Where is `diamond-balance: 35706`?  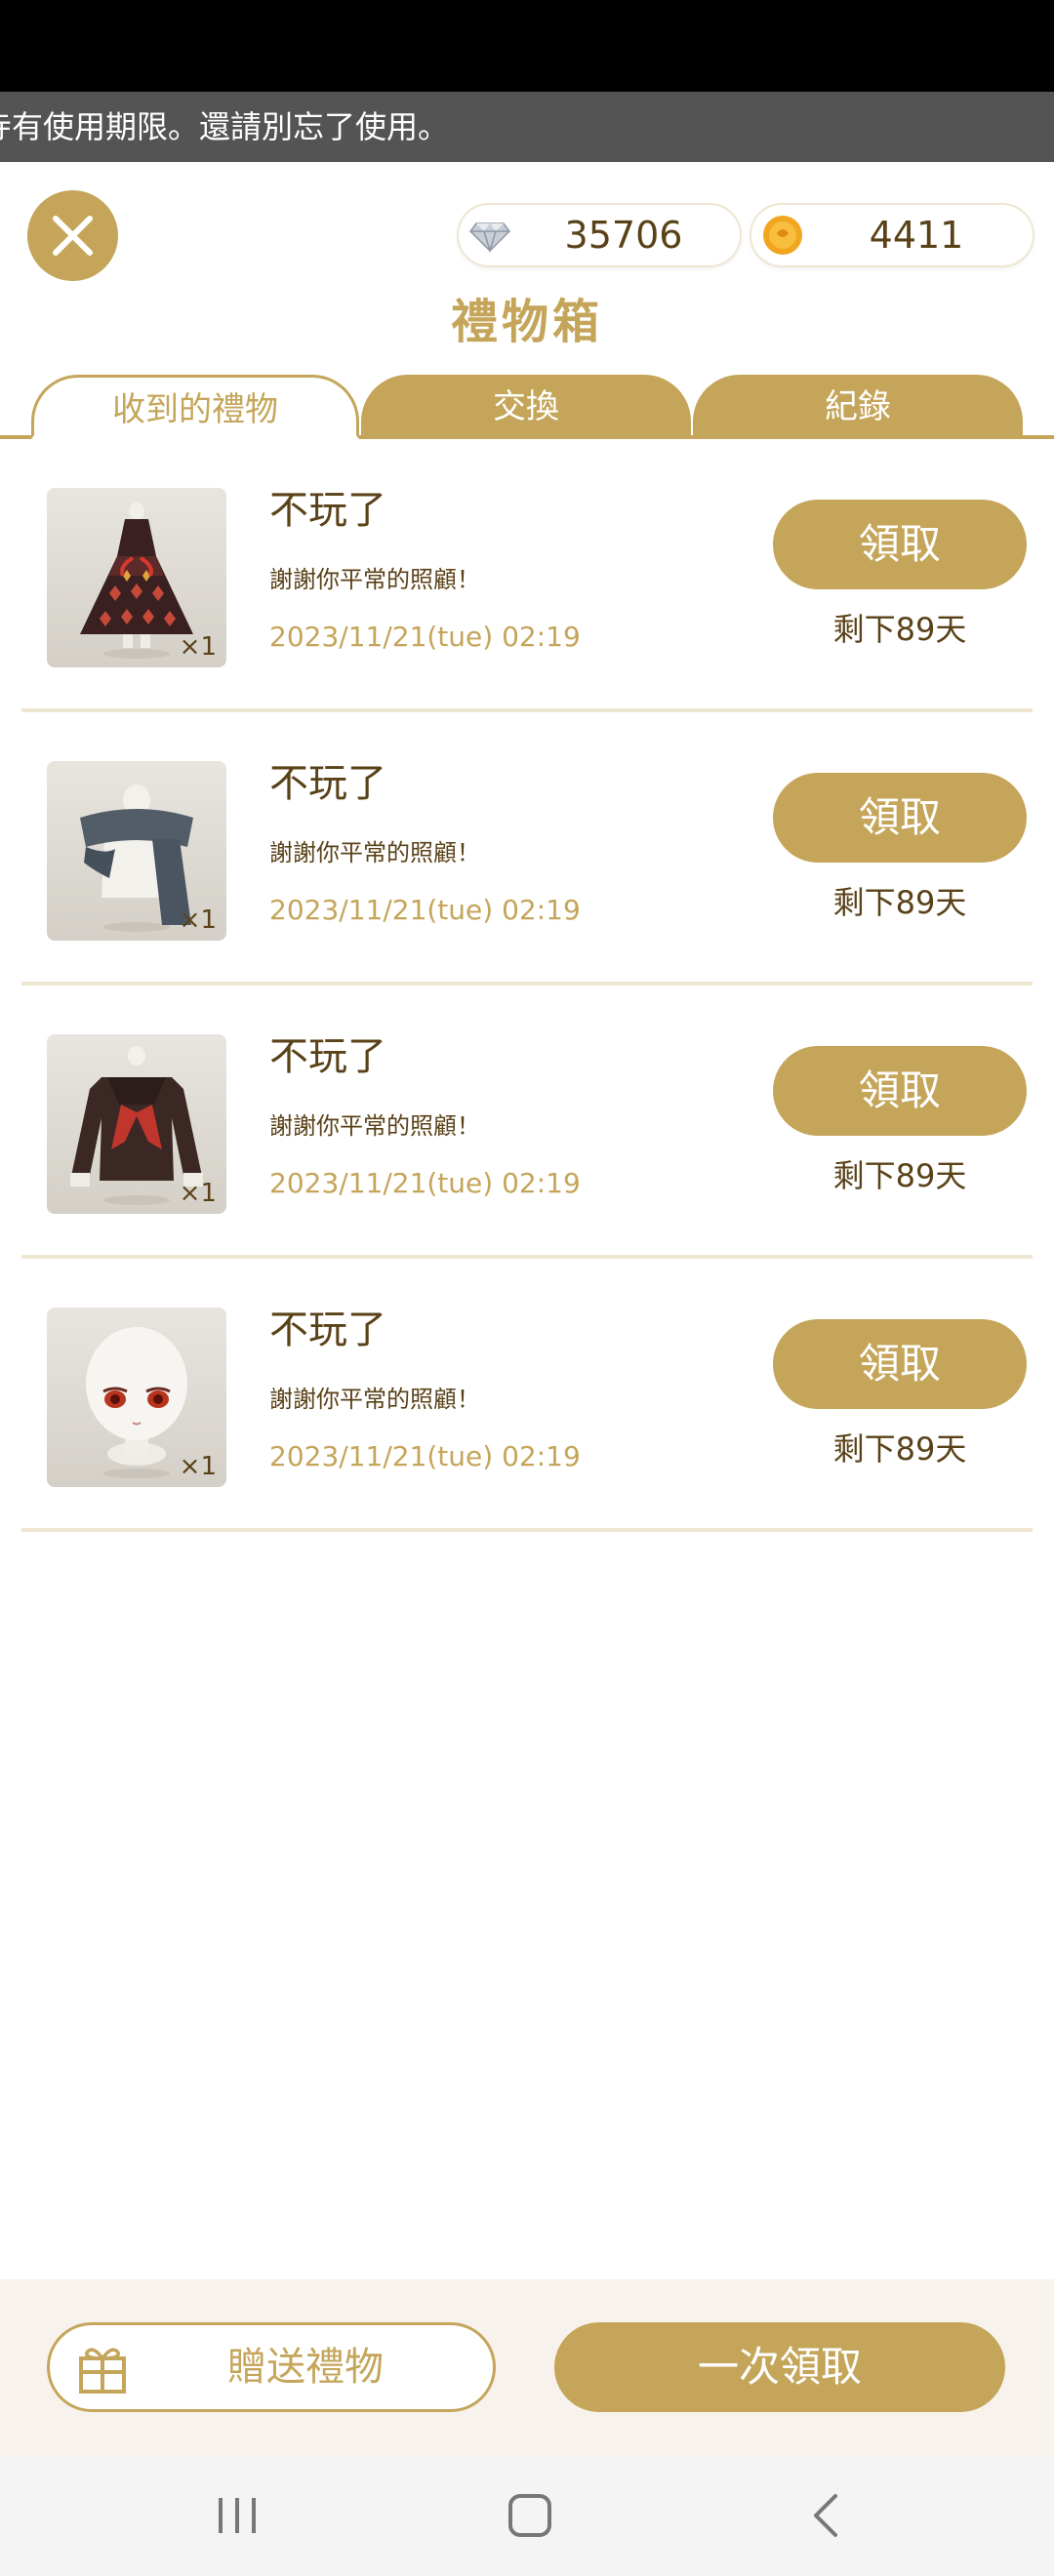 diamond-balance: 35706 is located at coordinates (599, 235).